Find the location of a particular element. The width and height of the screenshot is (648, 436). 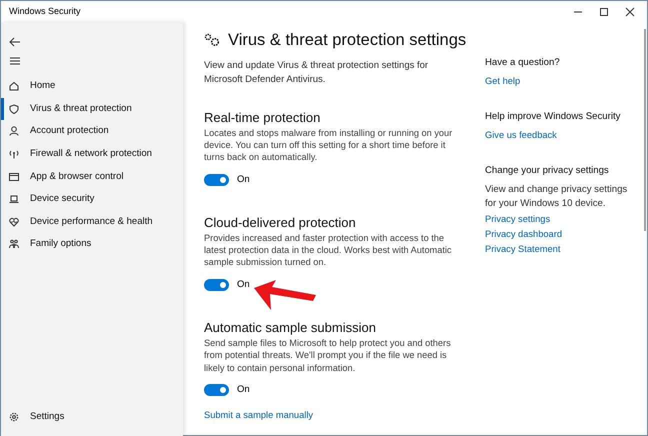

page-description: View and update Virus & threat protection settings for Microsoft Defender Antivirus. is located at coordinates (317, 72).